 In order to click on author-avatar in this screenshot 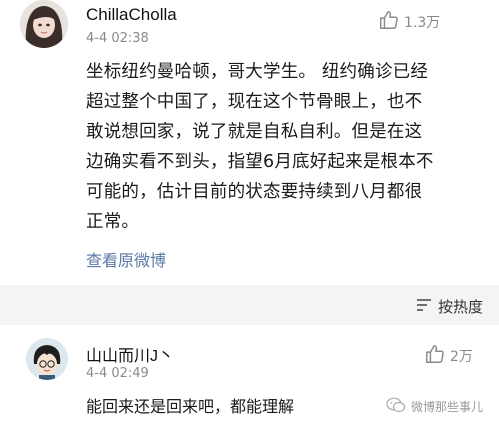, I will do `click(44, 24)`.